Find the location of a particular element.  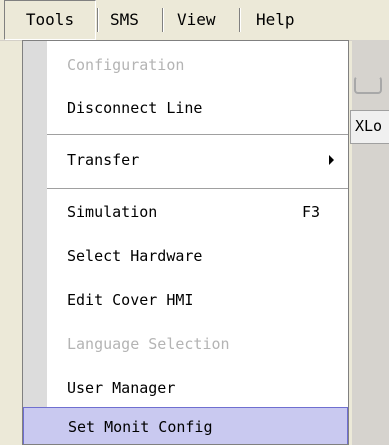

menu-tools-label: Tools is located at coordinates (50, 19).